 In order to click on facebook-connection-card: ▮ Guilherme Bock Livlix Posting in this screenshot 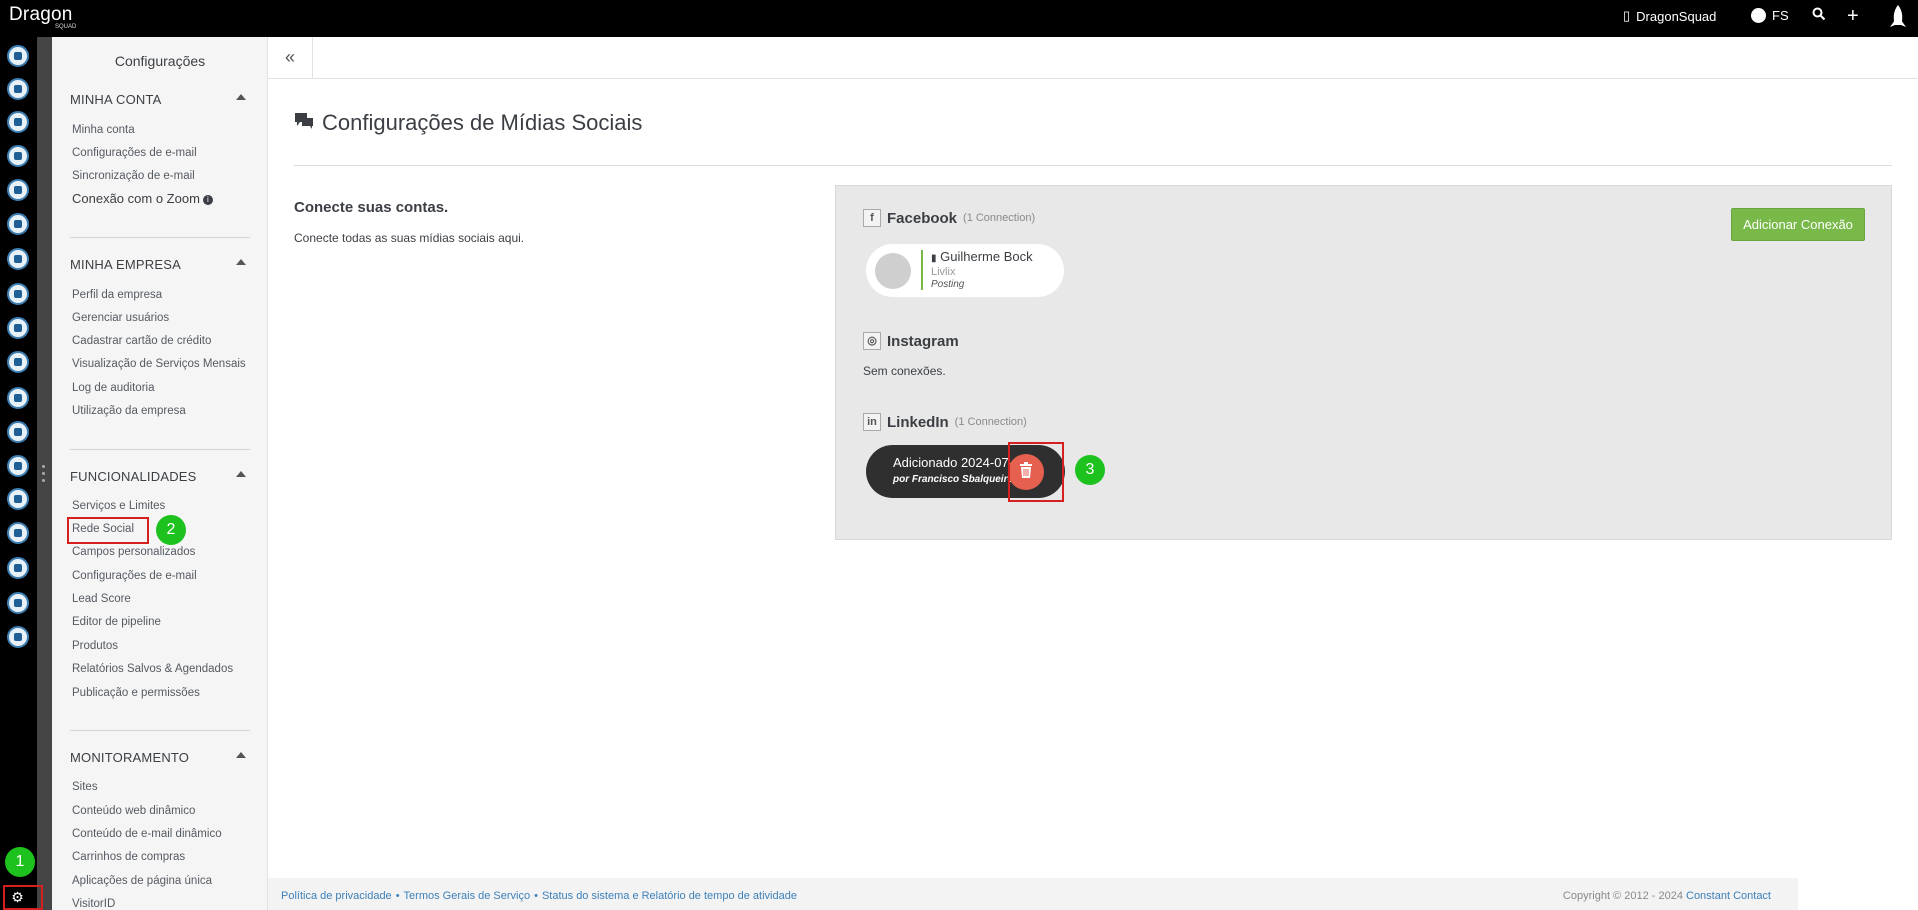, I will do `click(965, 270)`.